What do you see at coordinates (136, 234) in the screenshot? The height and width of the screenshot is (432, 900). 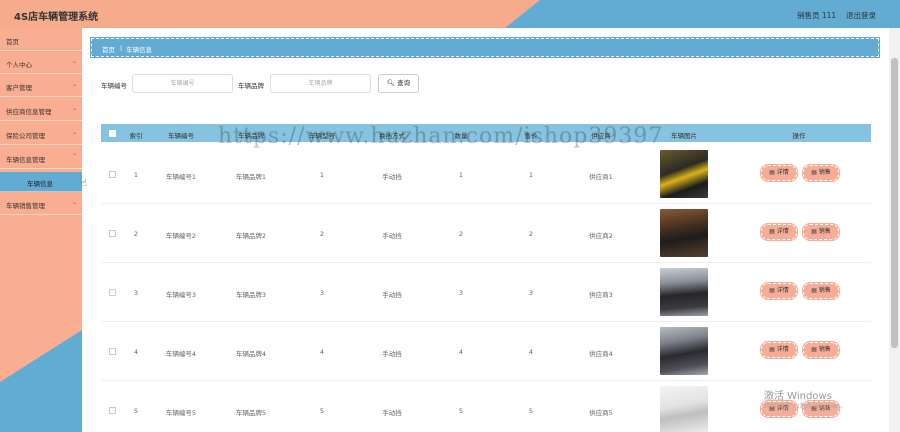 I see `cell-index: 2` at bounding box center [136, 234].